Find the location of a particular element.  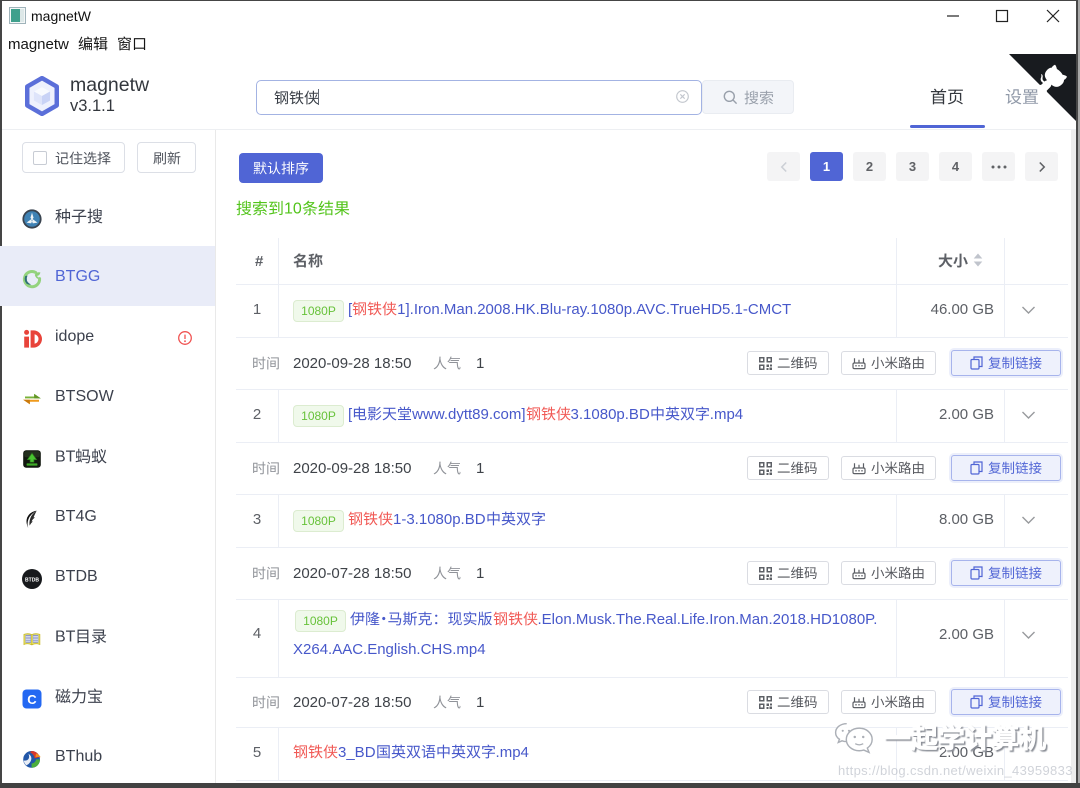

svg-text: BTDB is located at coordinates (32, 581).